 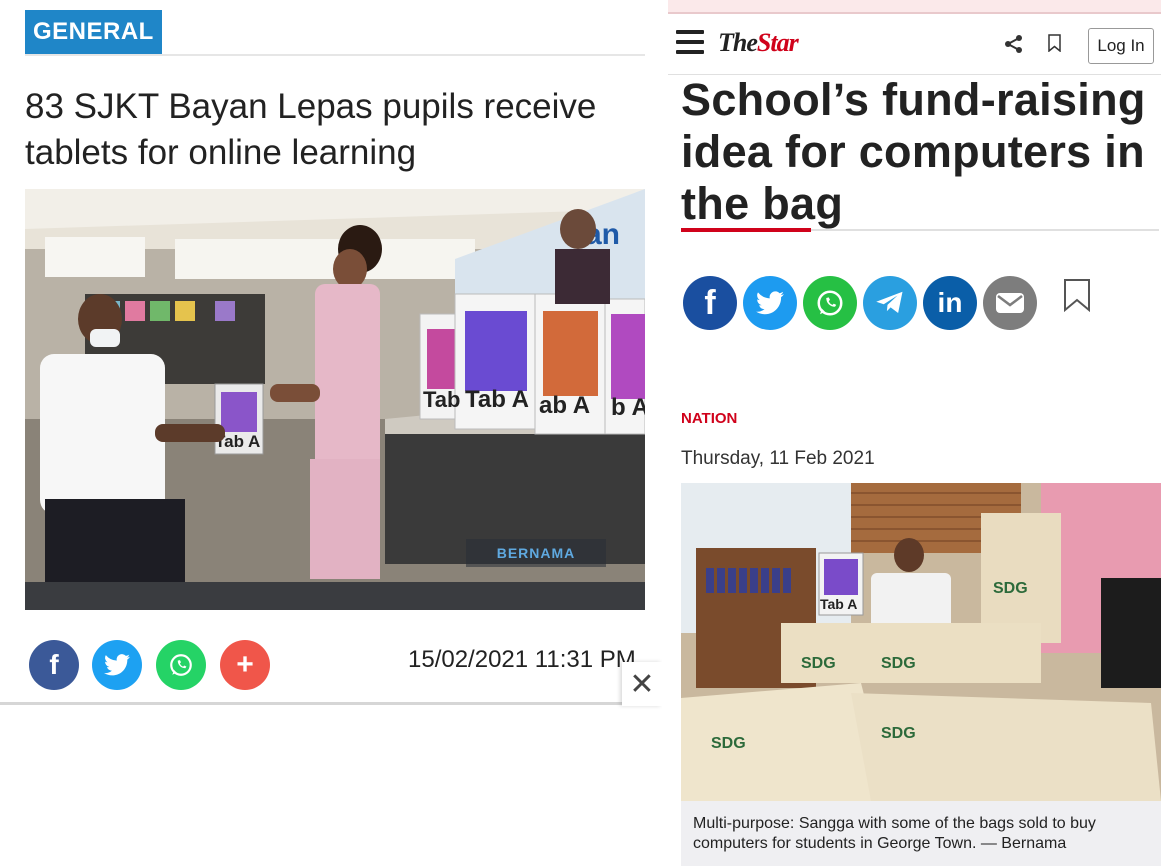 I want to click on category-divider, so click(x=335, y=55).